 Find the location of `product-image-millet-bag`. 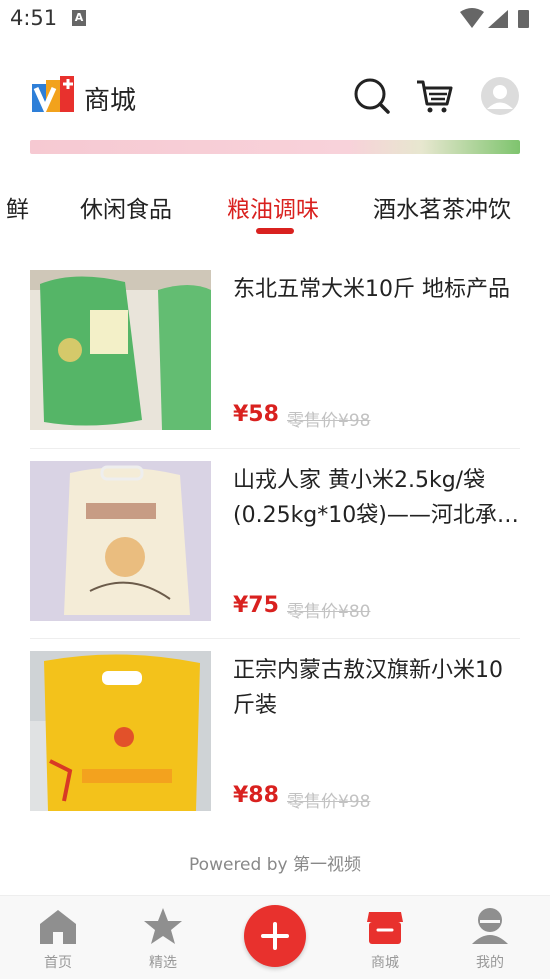

product-image-millet-bag is located at coordinates (120, 731).